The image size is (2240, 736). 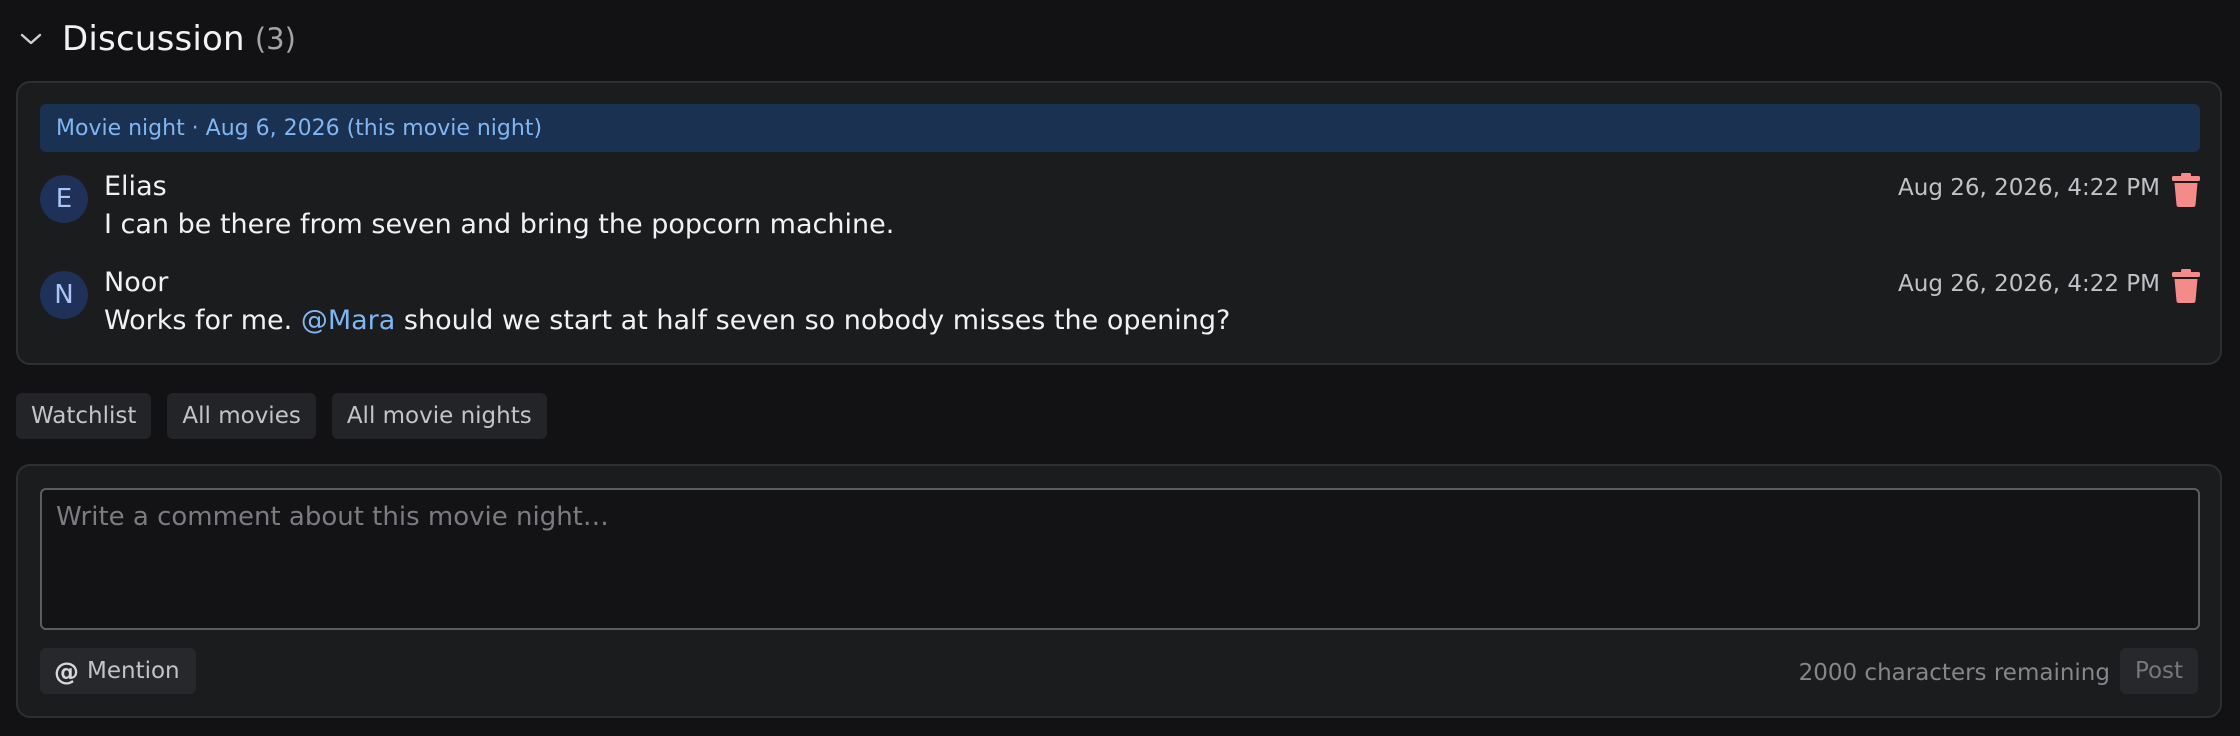 I want to click on comment-count: (3), so click(x=275, y=39).